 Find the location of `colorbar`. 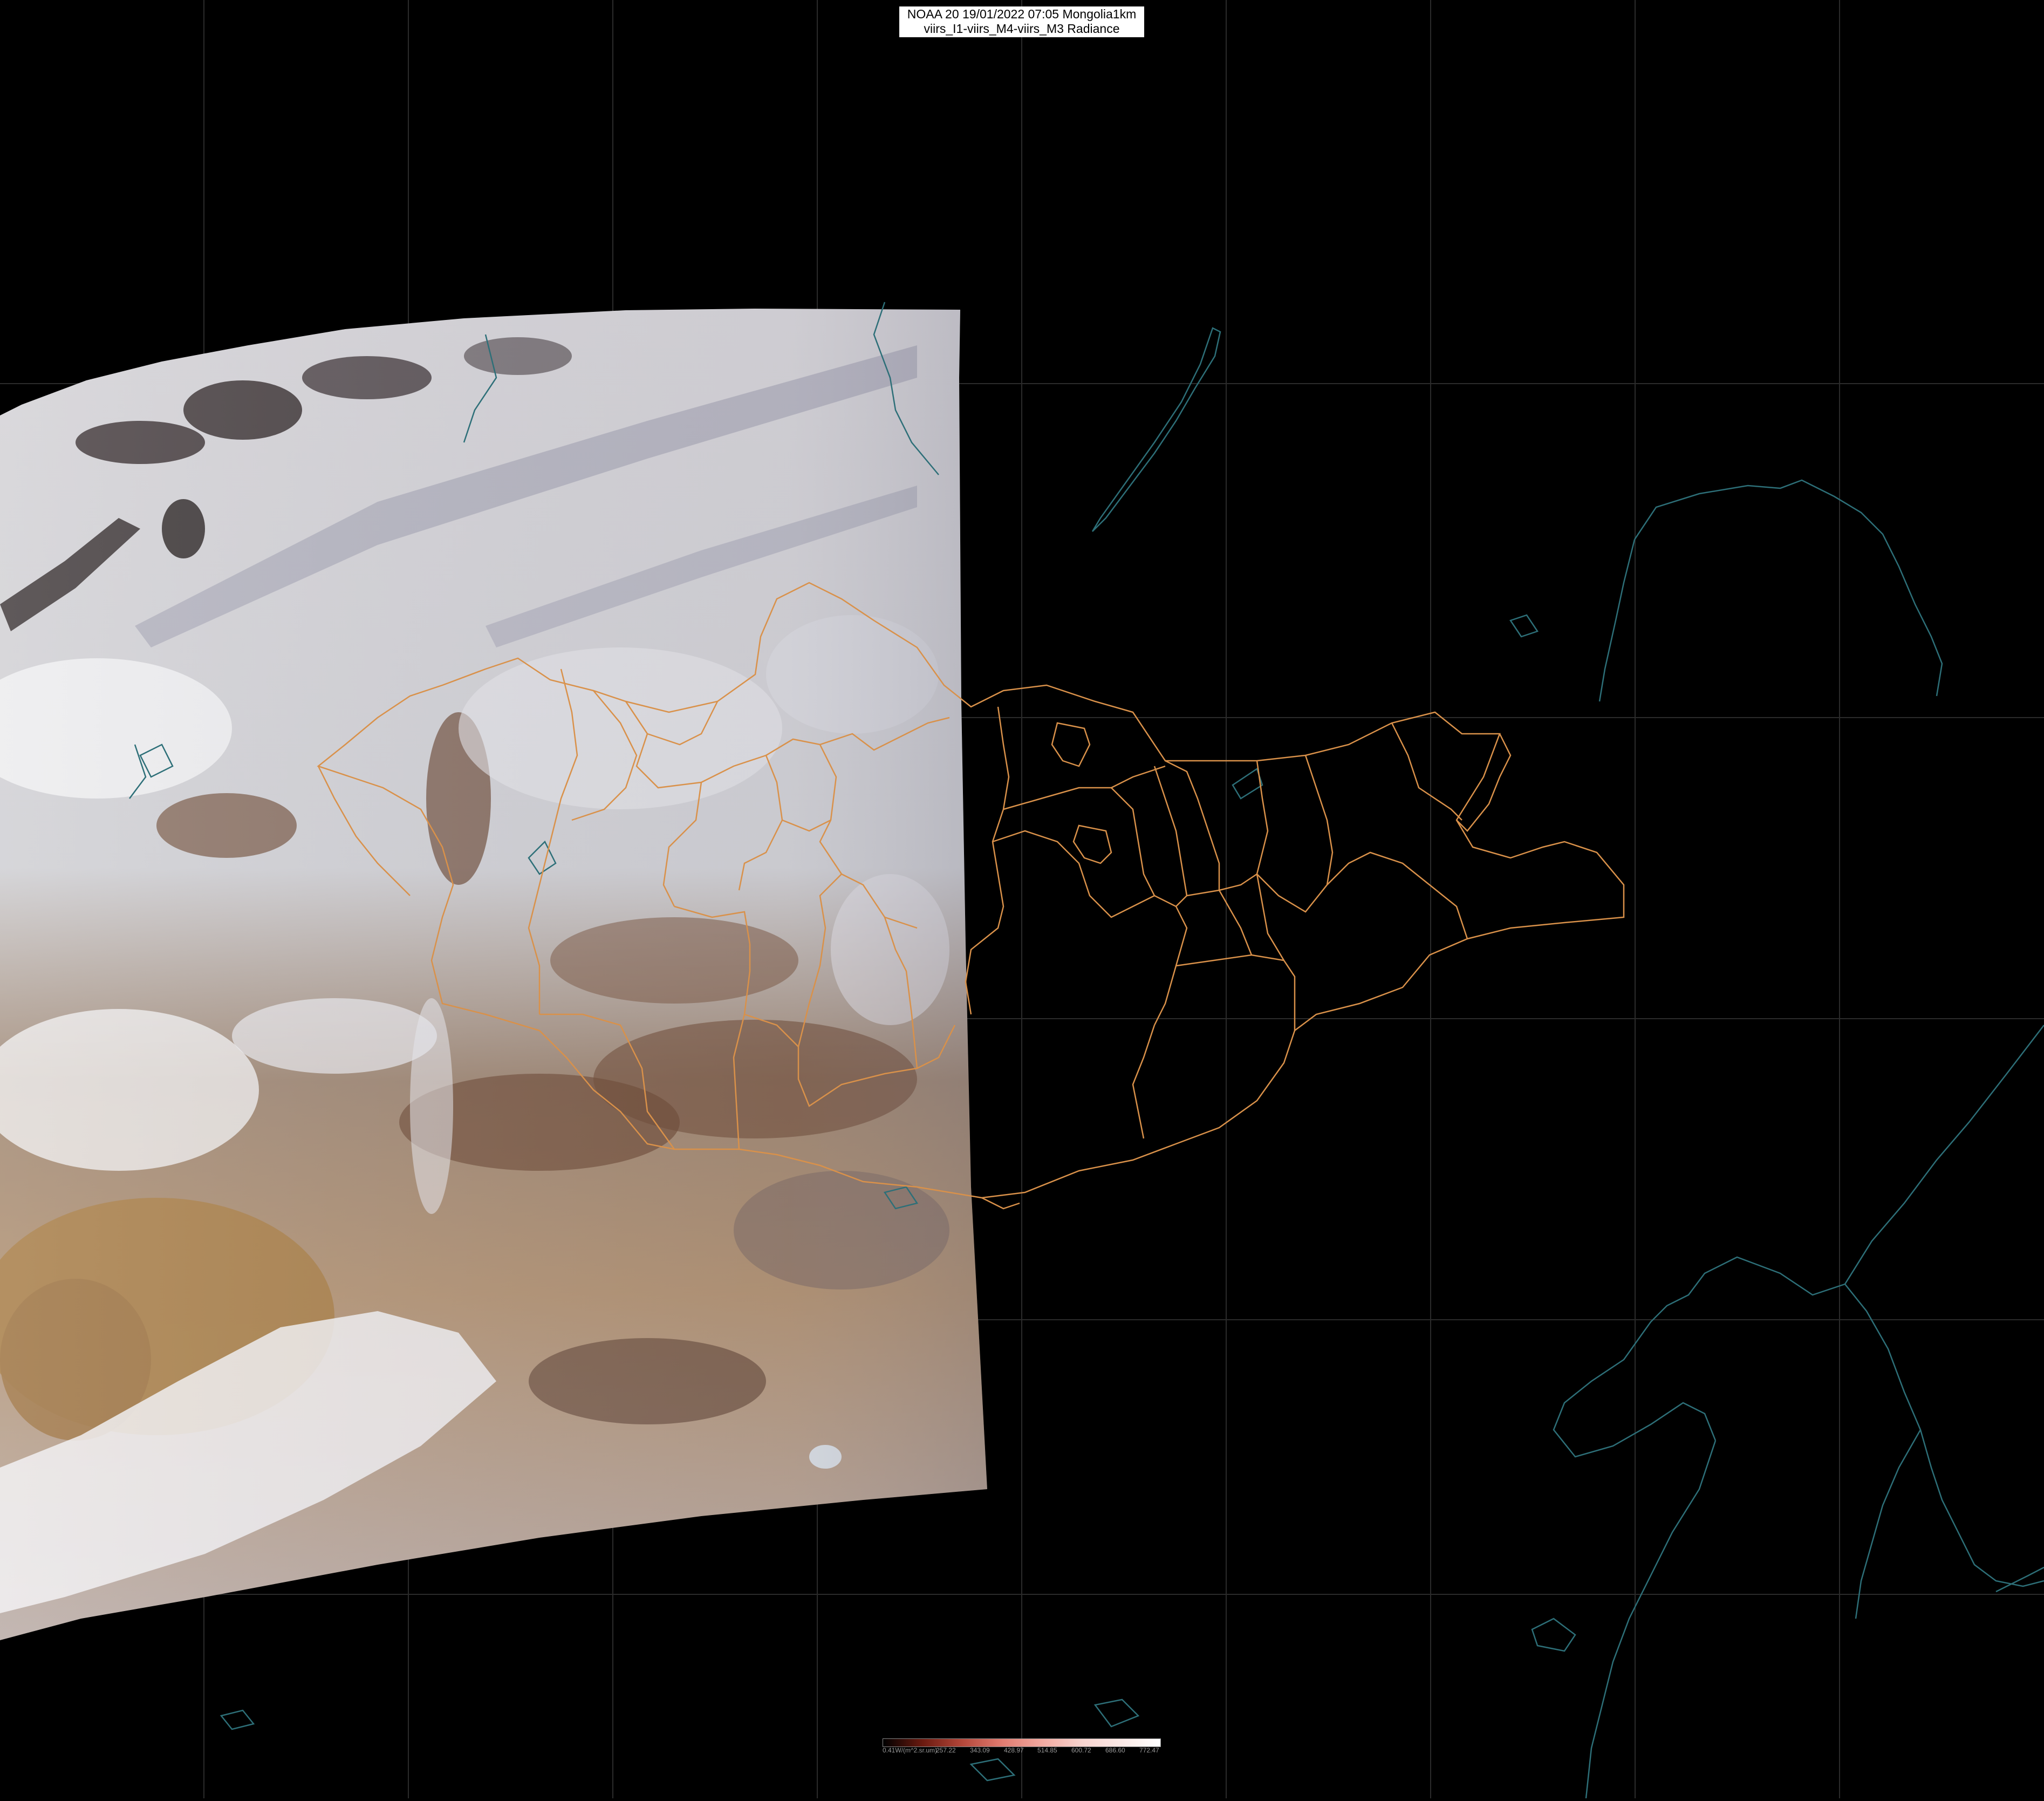

colorbar is located at coordinates (1022, 1742).